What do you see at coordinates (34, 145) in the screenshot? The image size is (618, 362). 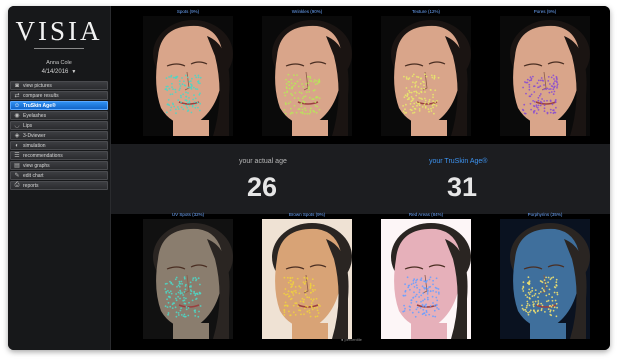 I see `sidebar-item-label: simulation` at bounding box center [34, 145].